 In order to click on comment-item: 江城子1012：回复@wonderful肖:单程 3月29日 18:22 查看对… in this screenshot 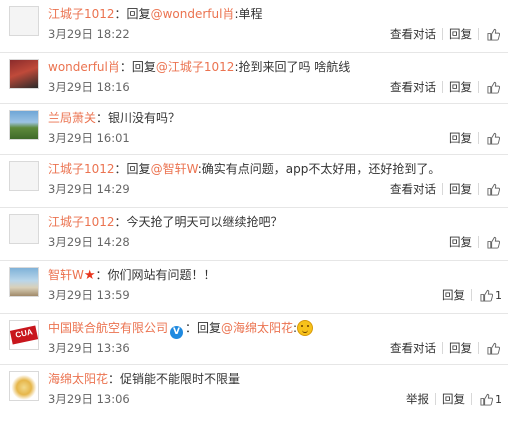, I will do `click(254, 26)`.